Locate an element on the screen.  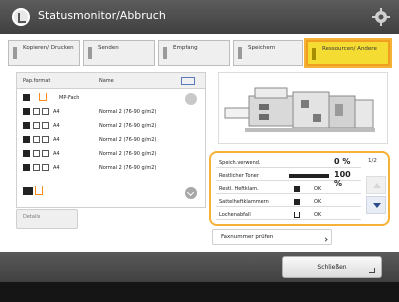
tab-label: Kopieren/ Drucken is located at coordinates (48, 48).